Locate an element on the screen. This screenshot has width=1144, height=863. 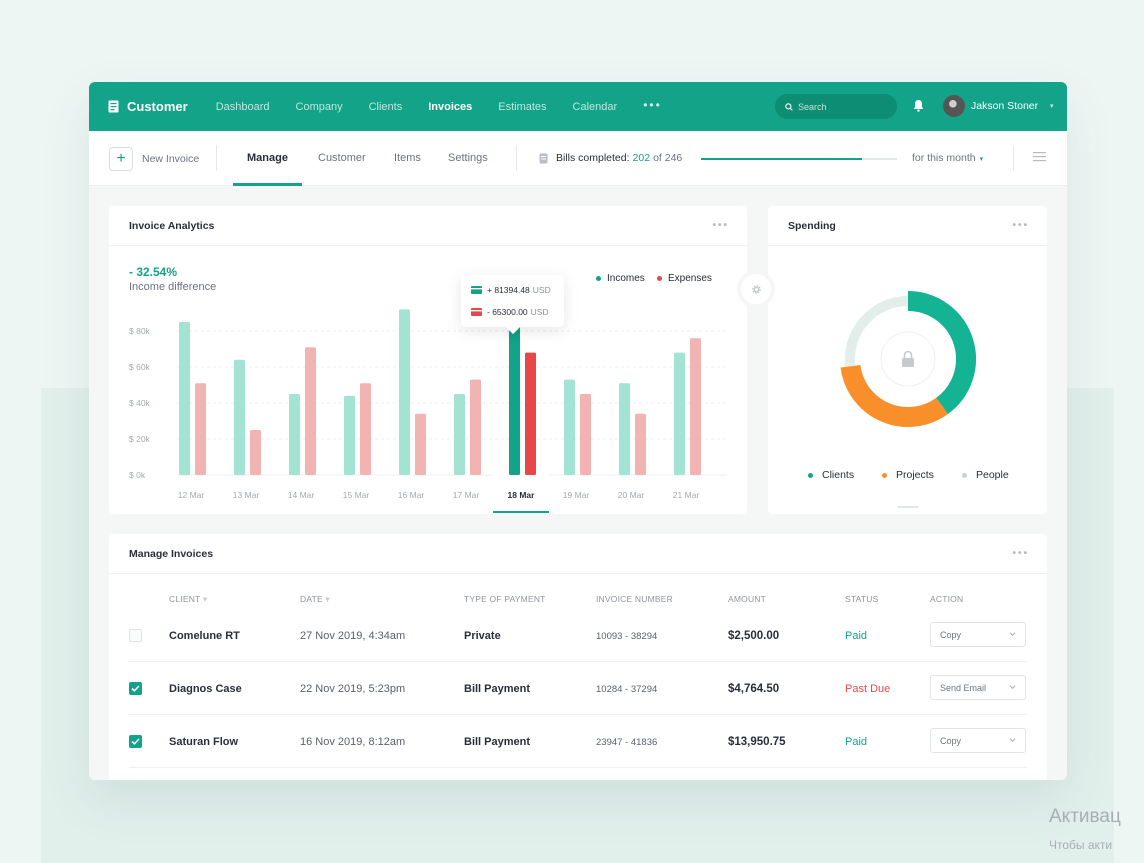
card-icon is located at coordinates (476, 290).